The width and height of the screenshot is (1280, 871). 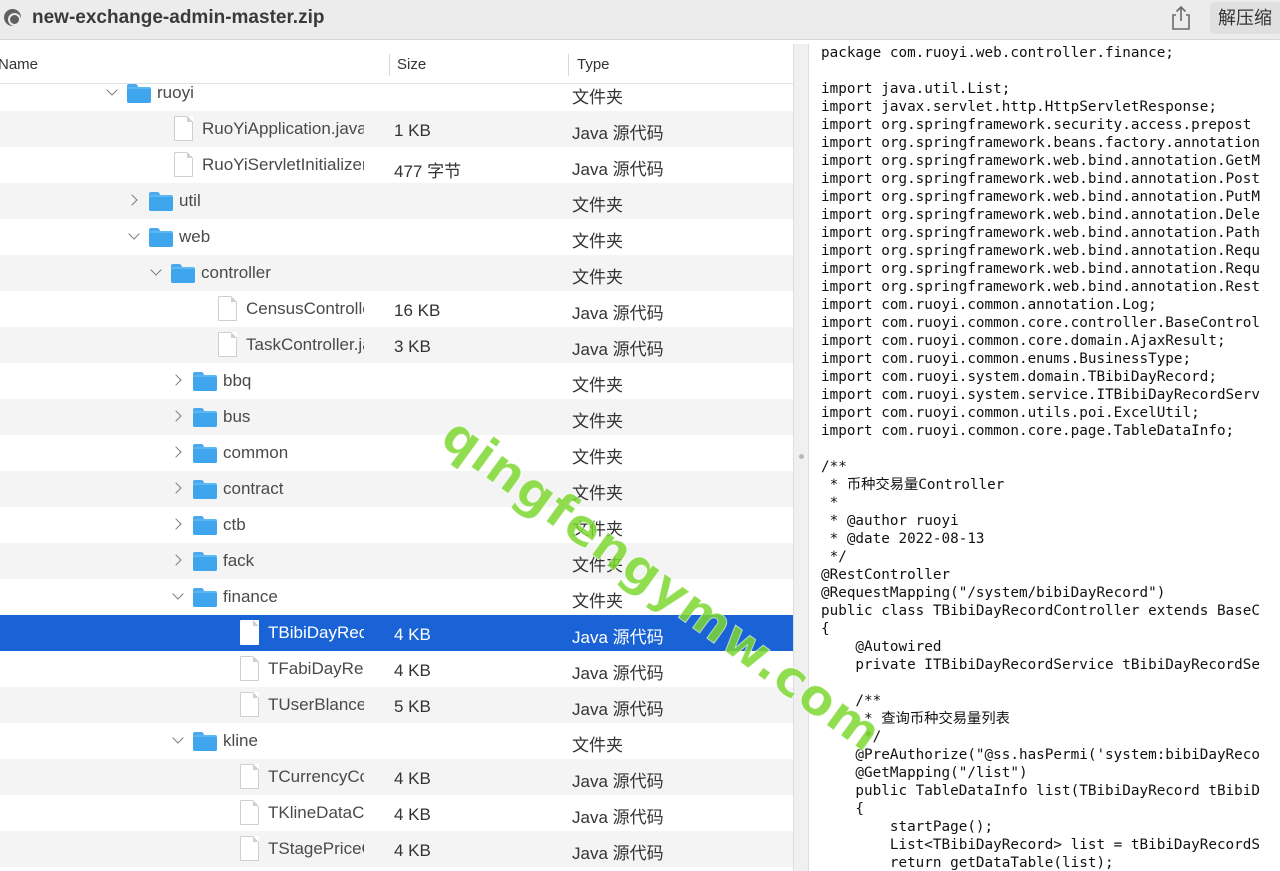 I want to click on folder-row: bus 文件夹, so click(x=396, y=417).